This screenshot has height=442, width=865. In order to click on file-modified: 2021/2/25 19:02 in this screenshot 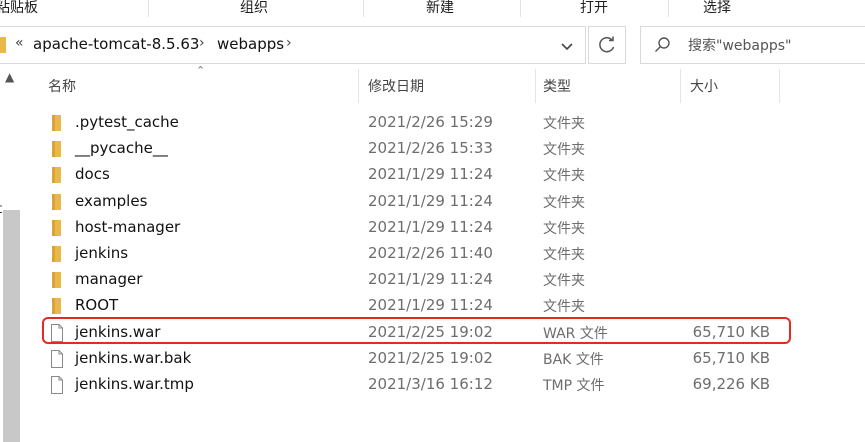, I will do `click(430, 358)`.